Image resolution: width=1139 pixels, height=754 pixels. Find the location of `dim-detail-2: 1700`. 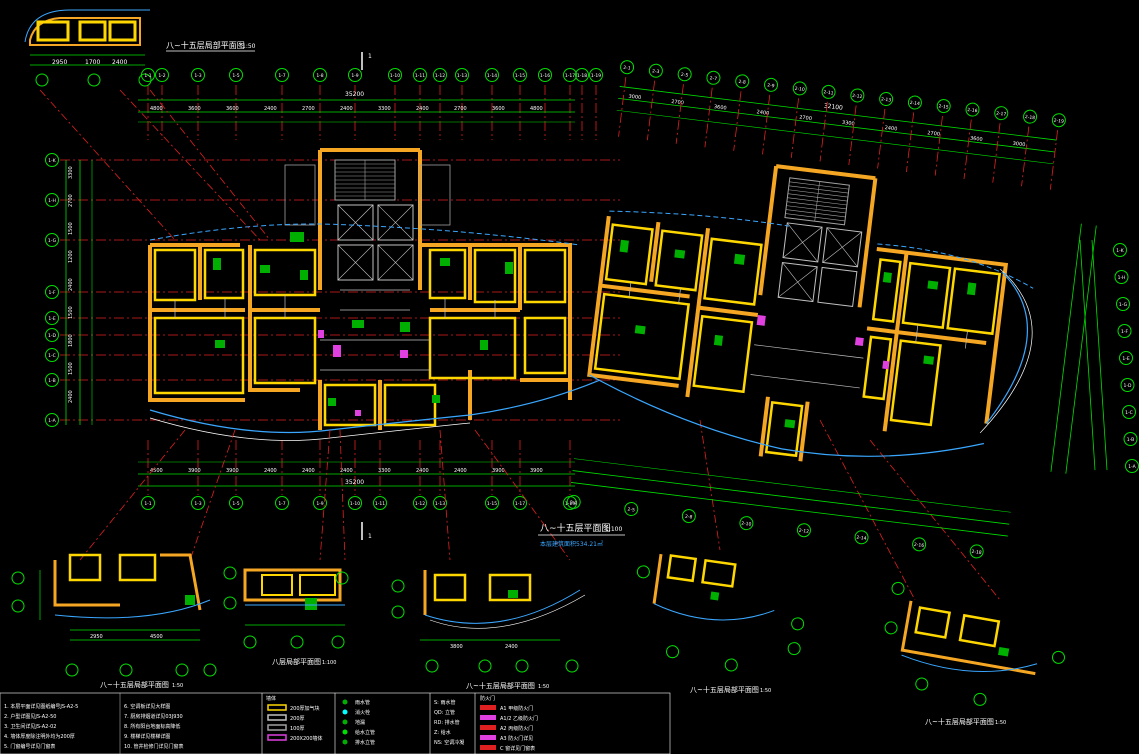

dim-detail-2: 1700 is located at coordinates (92, 62).